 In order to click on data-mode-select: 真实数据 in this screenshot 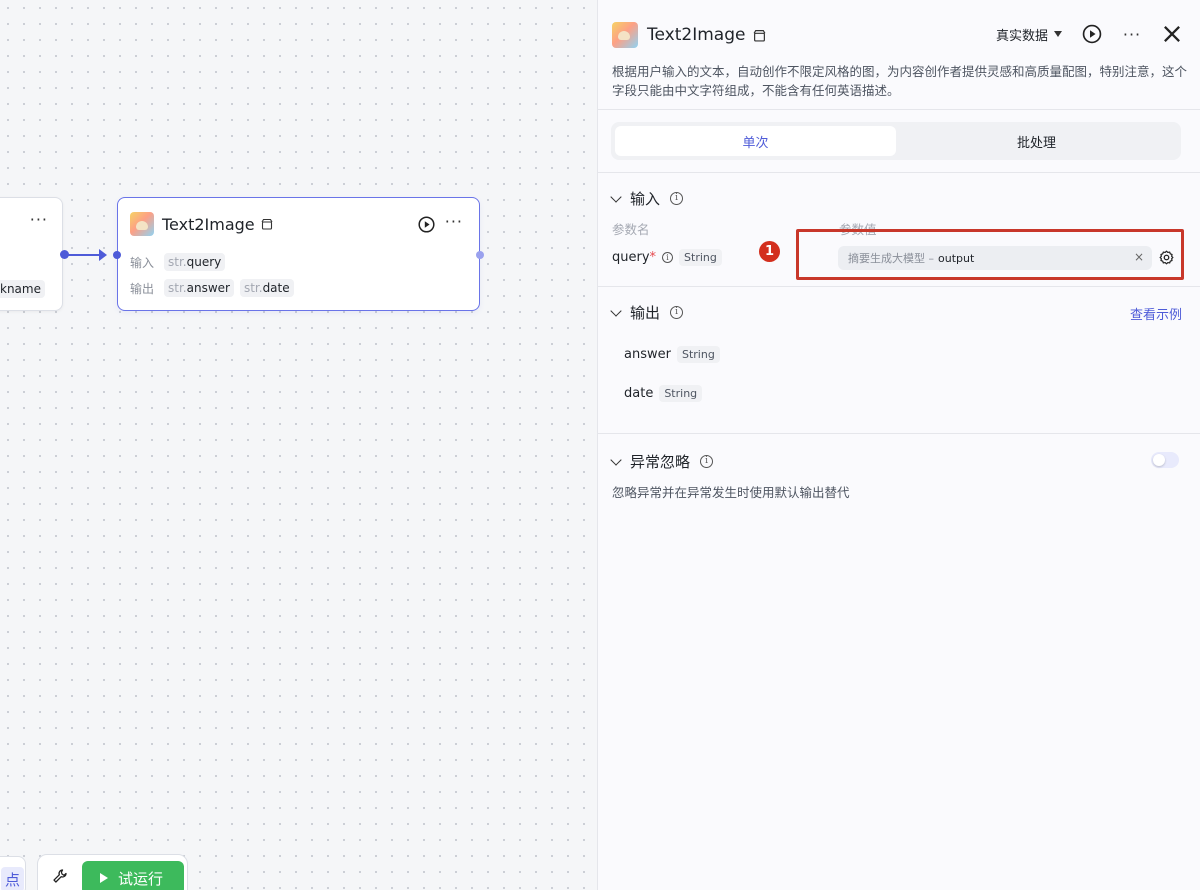, I will do `click(1029, 34)`.